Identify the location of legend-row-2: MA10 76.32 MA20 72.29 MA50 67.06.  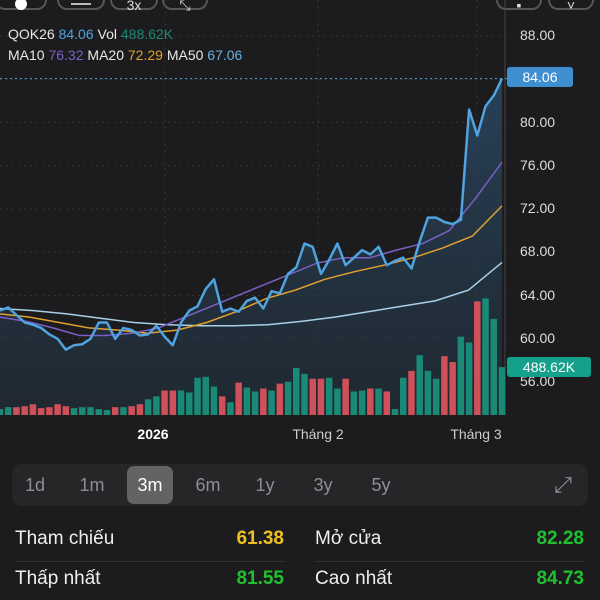
(125, 55).